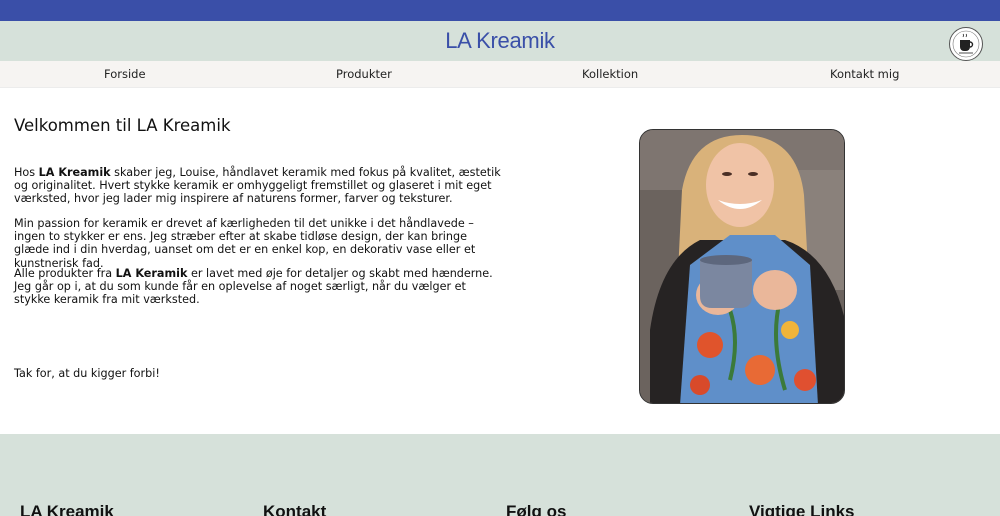  Describe the element at coordinates (67, 509) in the screenshot. I see `footer-heading-la-kreamik: LA Kreamik` at that location.